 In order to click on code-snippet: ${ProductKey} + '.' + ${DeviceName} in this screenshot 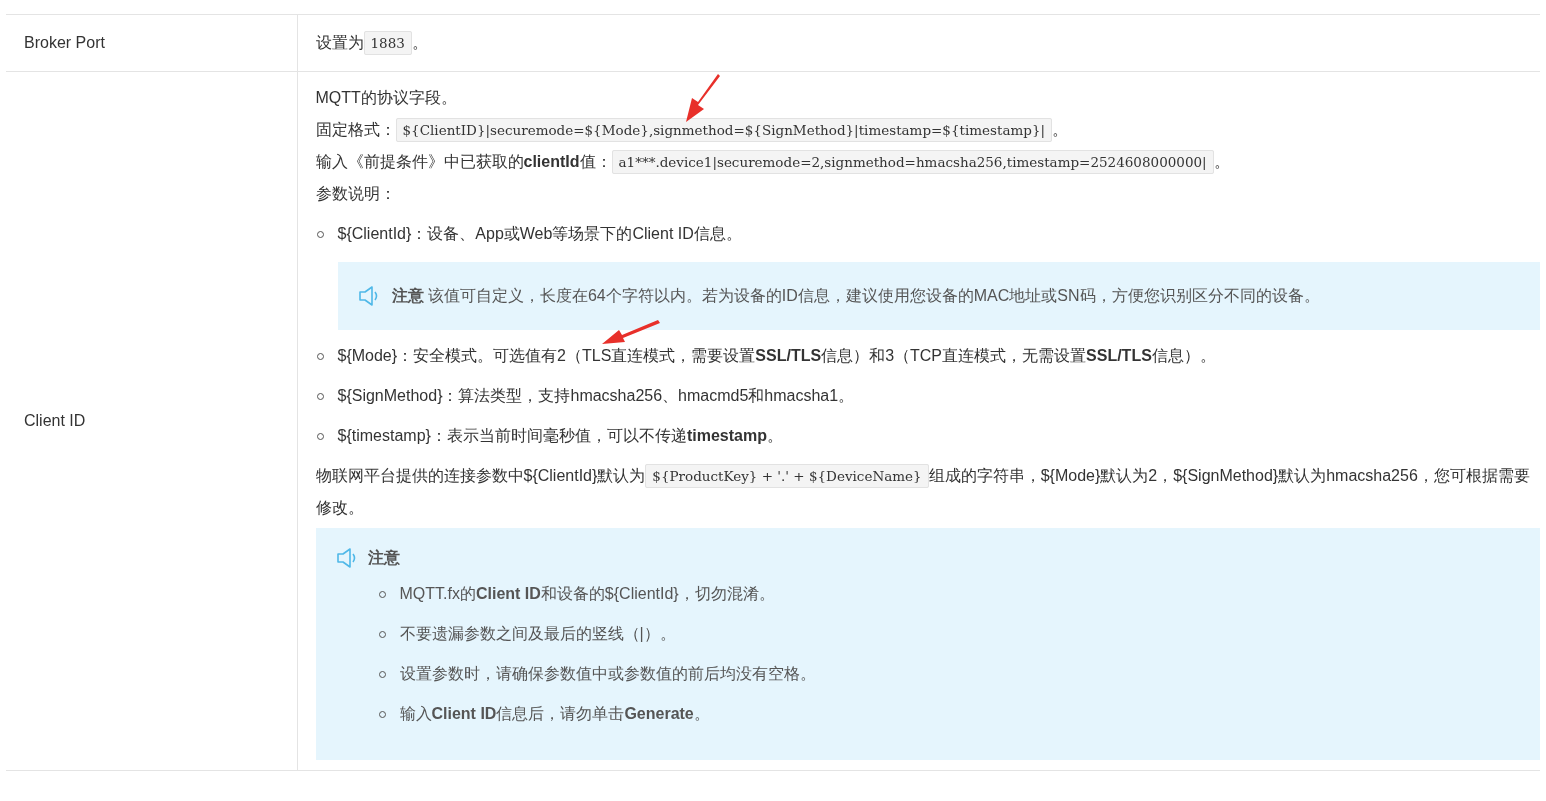, I will do `click(787, 476)`.